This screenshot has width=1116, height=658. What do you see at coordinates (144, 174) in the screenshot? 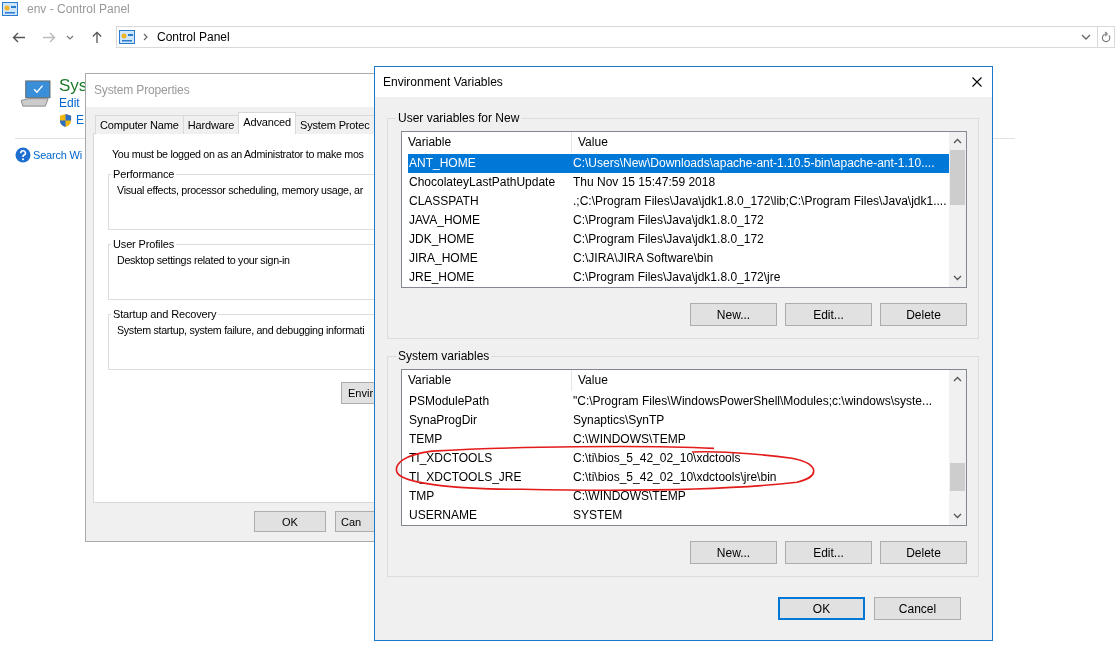
I see `group-title: Performance` at bounding box center [144, 174].